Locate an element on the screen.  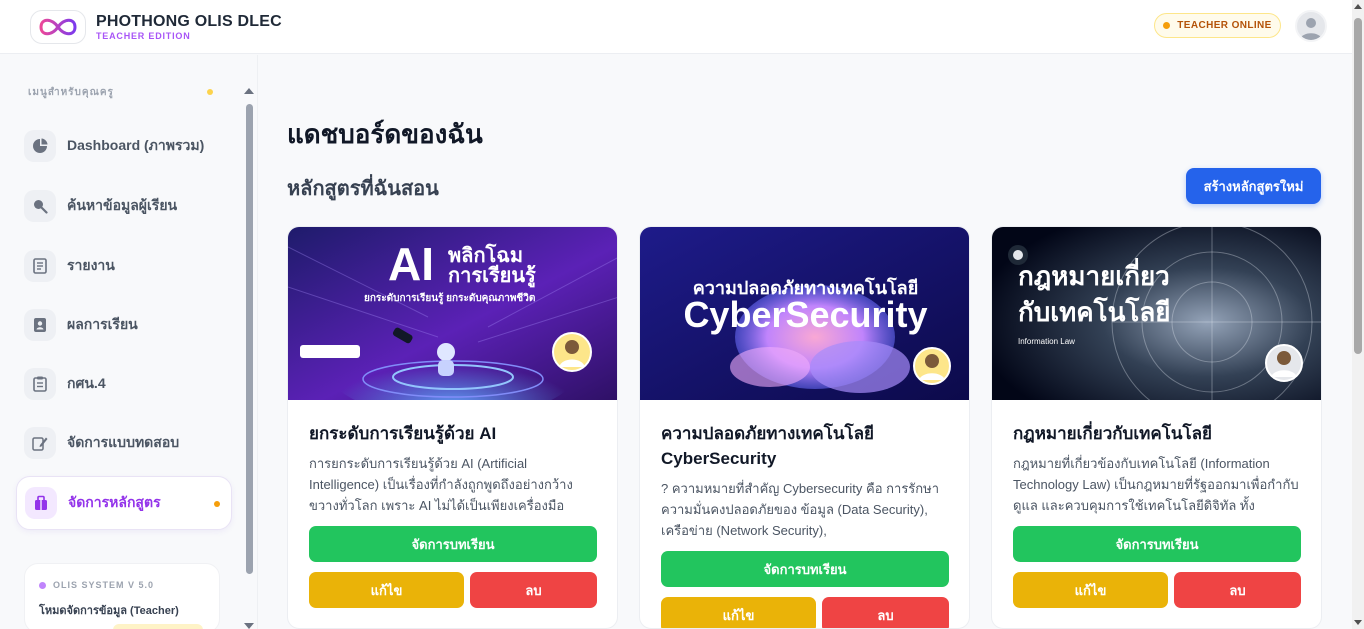
sidebar-item-ksn4: กศน.4 is located at coordinates (124, 384).